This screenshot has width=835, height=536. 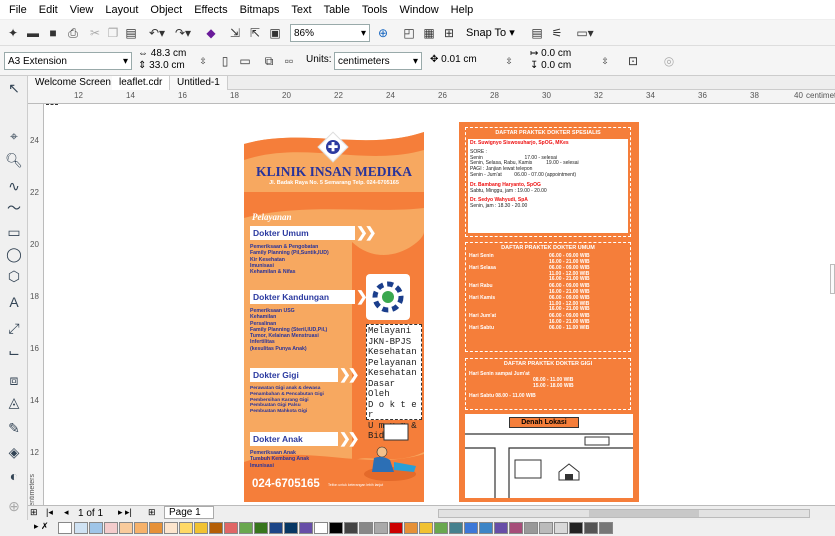 I want to click on menu-item-tools: Tools, so click(x=375, y=10).